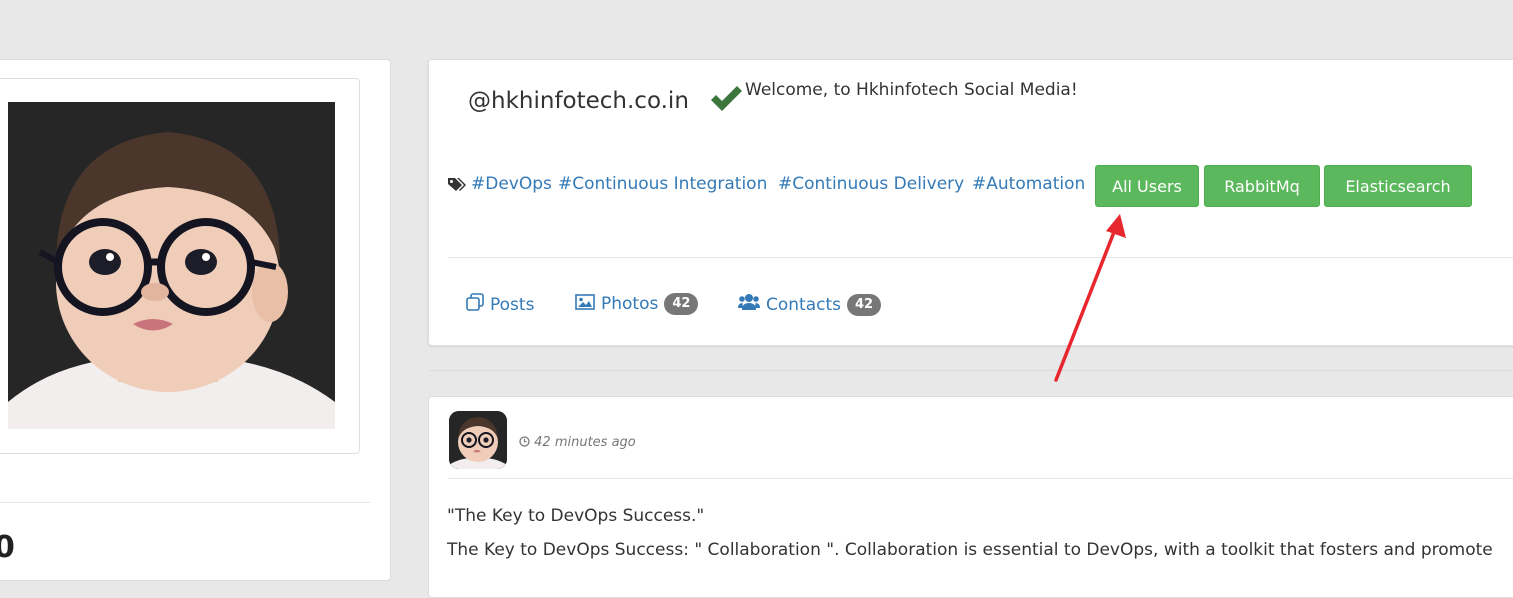  I want to click on tab-contacts-label: Contacts, so click(803, 304).